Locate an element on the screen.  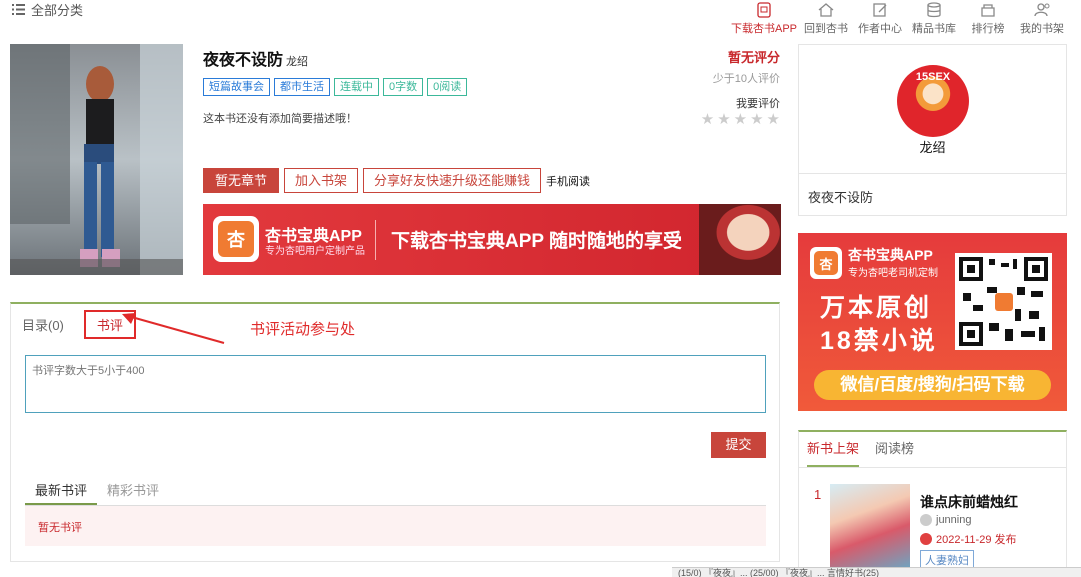
book-description: 这本书还没有添加简要描述哦！ is located at coordinates (280, 119).